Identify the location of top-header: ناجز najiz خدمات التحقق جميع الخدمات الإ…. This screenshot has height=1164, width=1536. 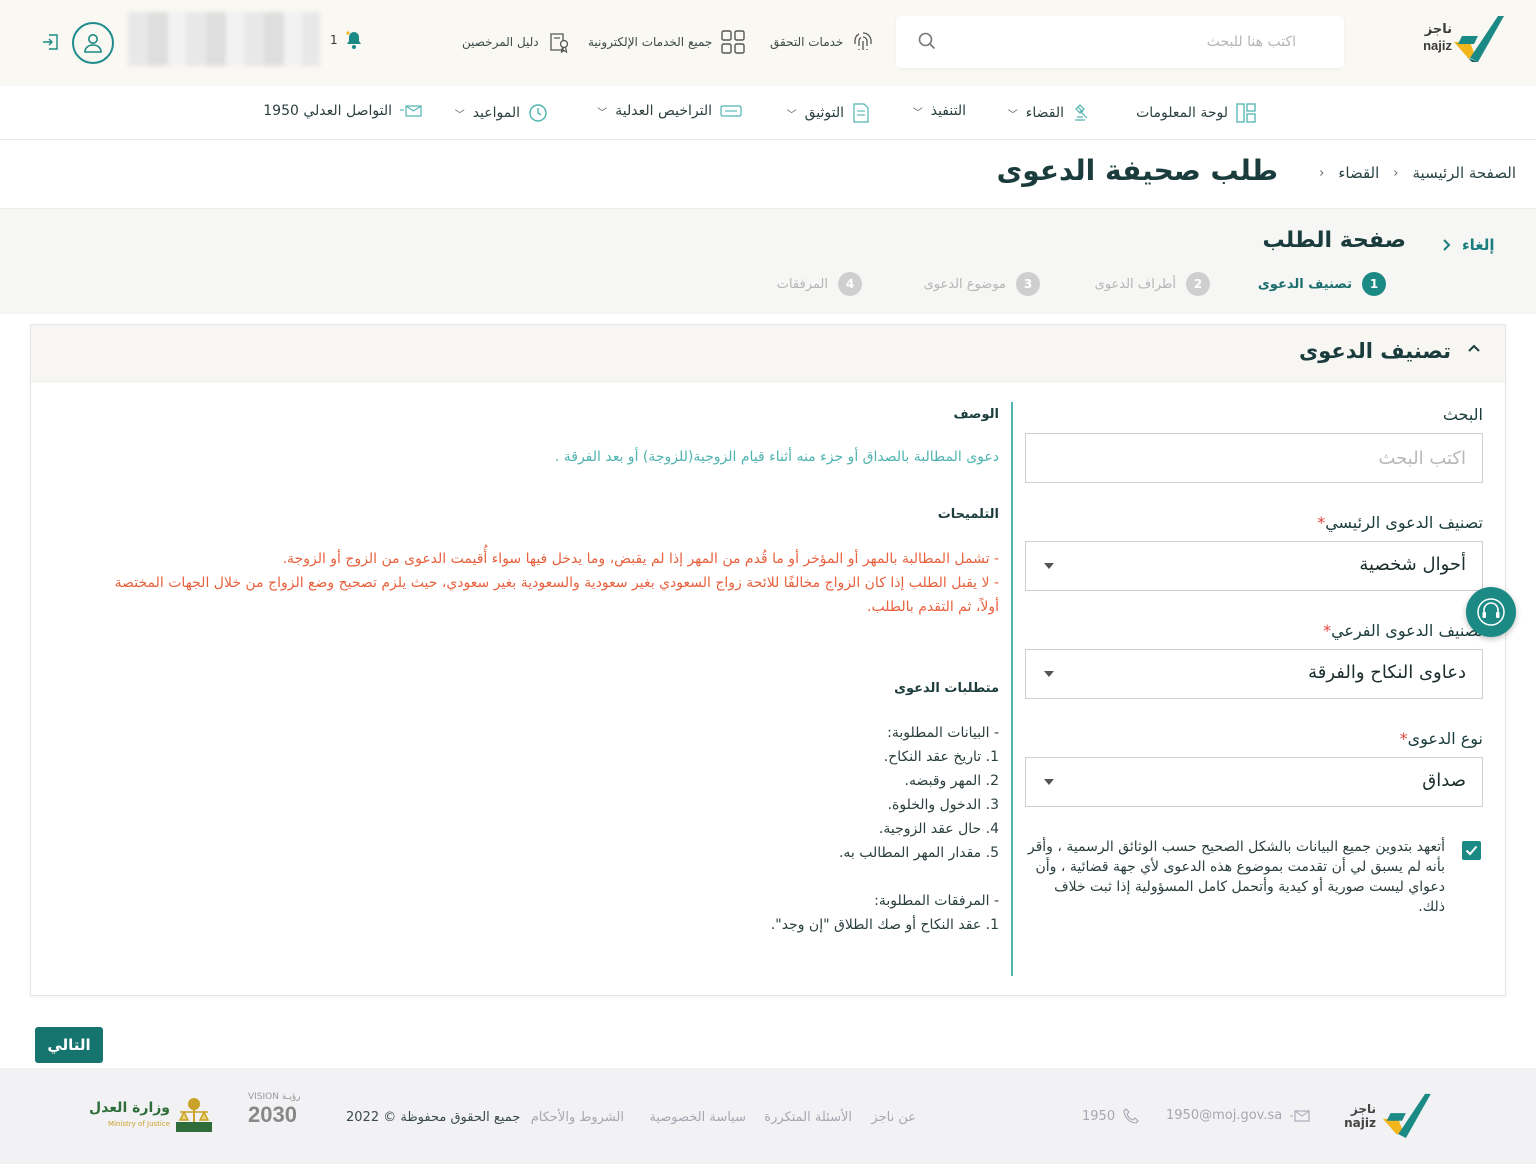
(768, 43).